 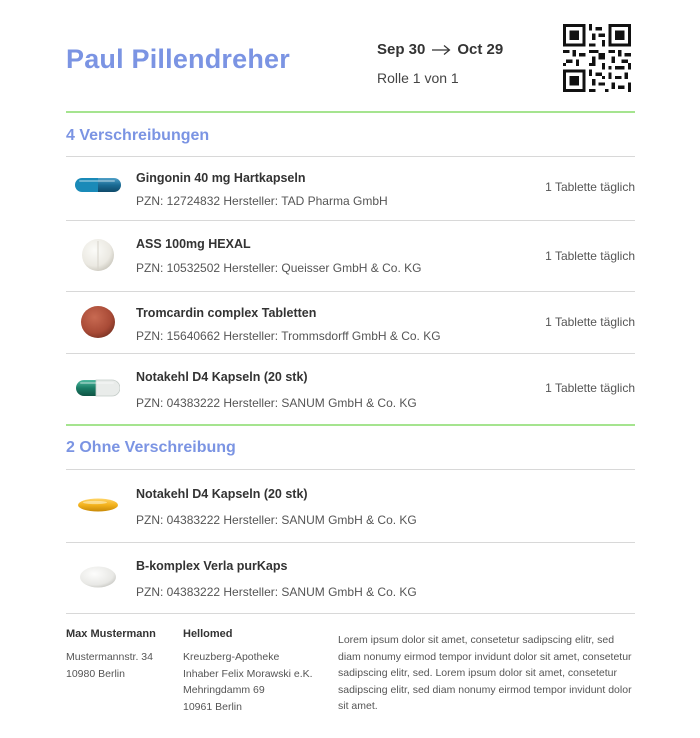 What do you see at coordinates (350, 112) in the screenshot?
I see `header-divider` at bounding box center [350, 112].